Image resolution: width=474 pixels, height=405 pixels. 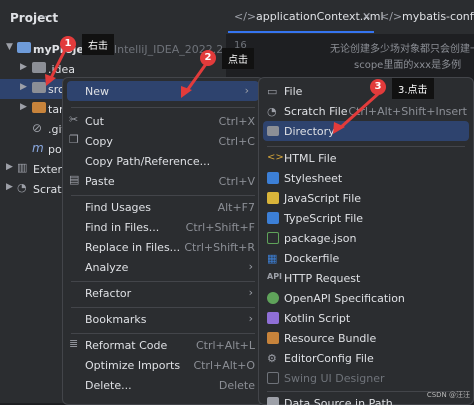 I want to click on menu-item-cut: ✂ Cut Ctrl+X, so click(x=163, y=121).